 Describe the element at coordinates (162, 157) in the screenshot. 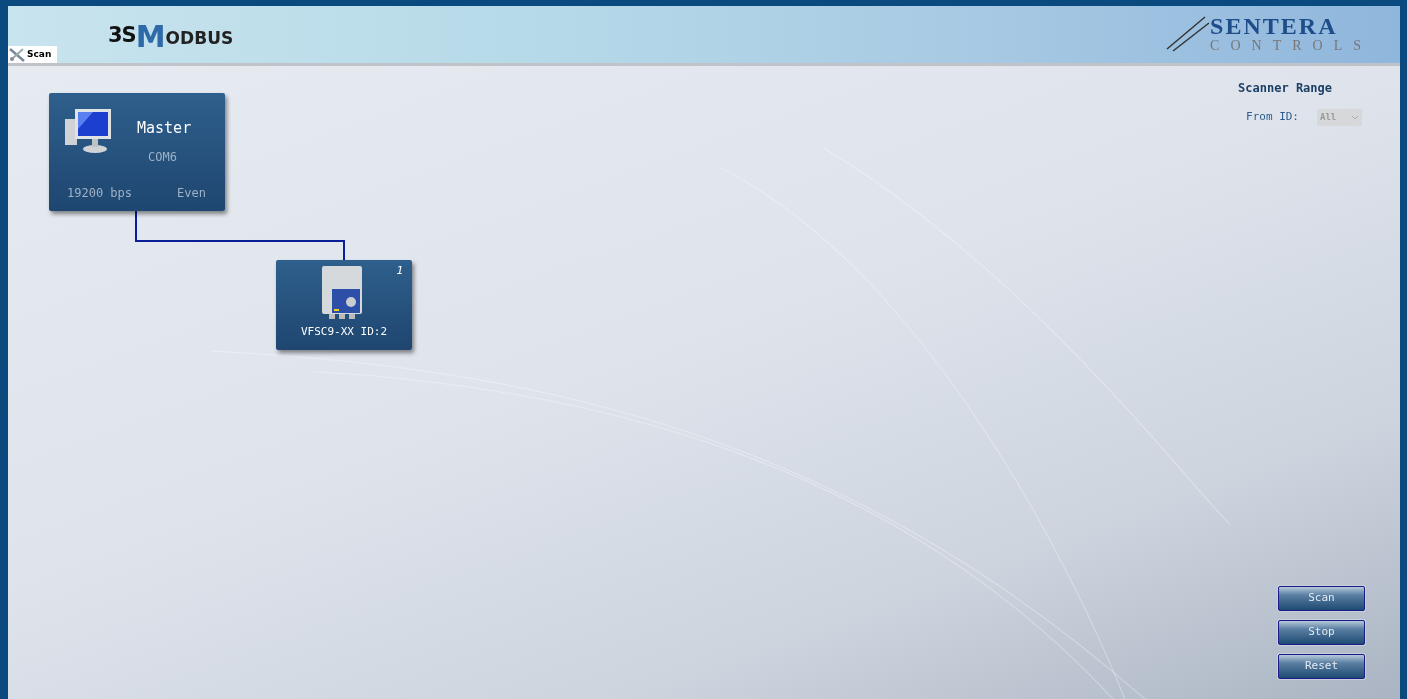

I see `port-label: COM6` at that location.